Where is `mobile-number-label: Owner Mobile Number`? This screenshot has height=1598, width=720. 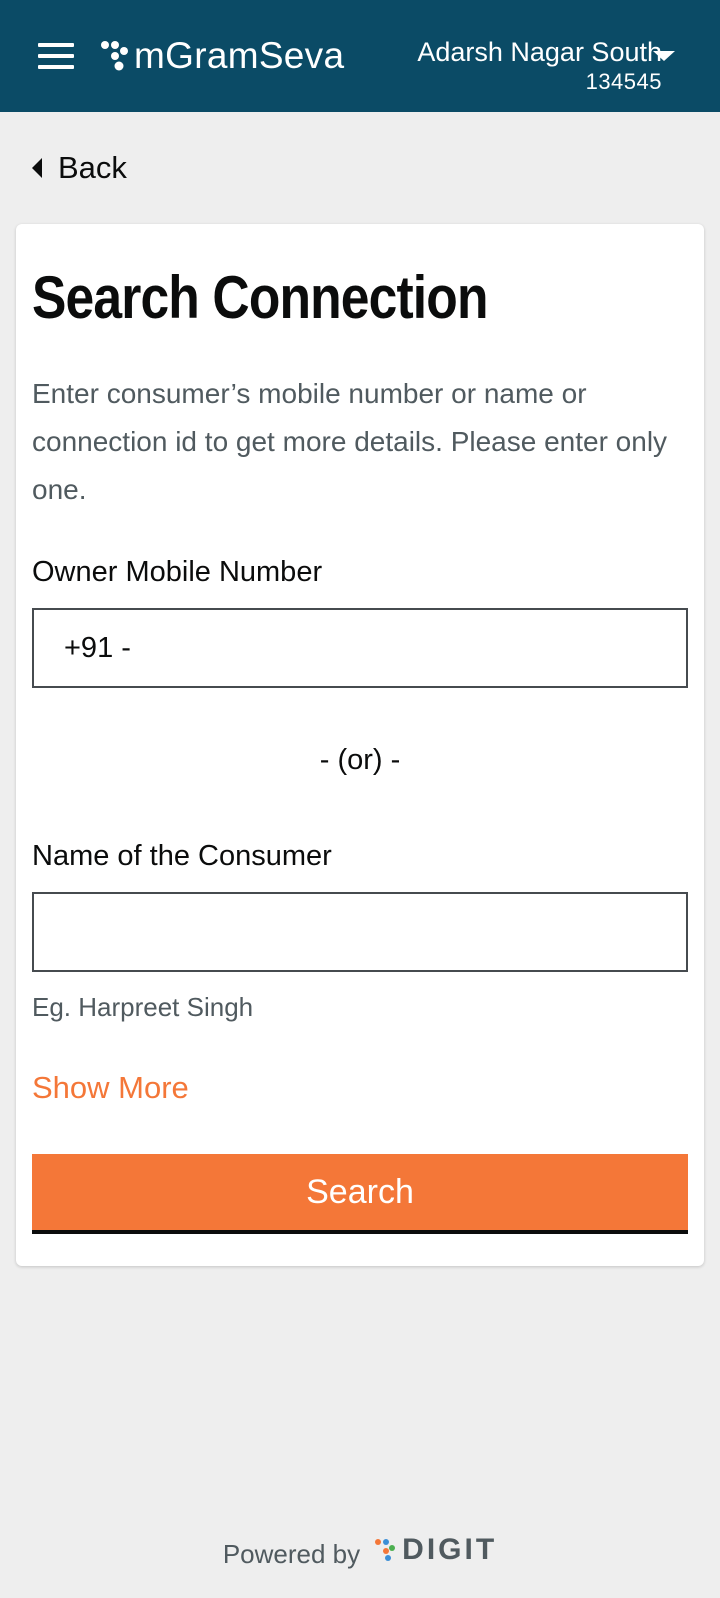 mobile-number-label: Owner Mobile Number is located at coordinates (177, 572).